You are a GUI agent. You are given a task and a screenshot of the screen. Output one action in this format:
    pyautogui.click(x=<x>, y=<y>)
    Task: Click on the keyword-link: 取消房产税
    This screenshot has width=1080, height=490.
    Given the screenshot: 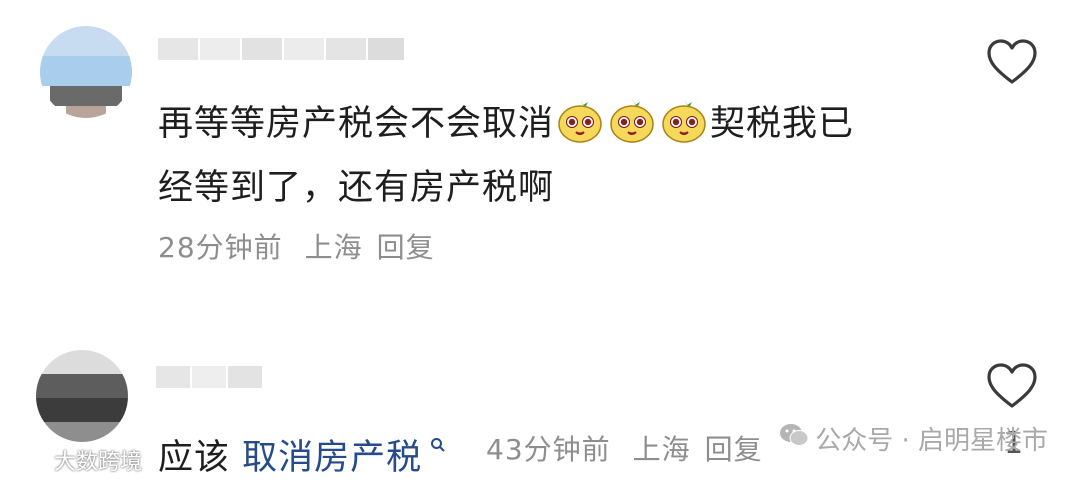 What is the action you would take?
    pyautogui.click(x=343, y=458)
    